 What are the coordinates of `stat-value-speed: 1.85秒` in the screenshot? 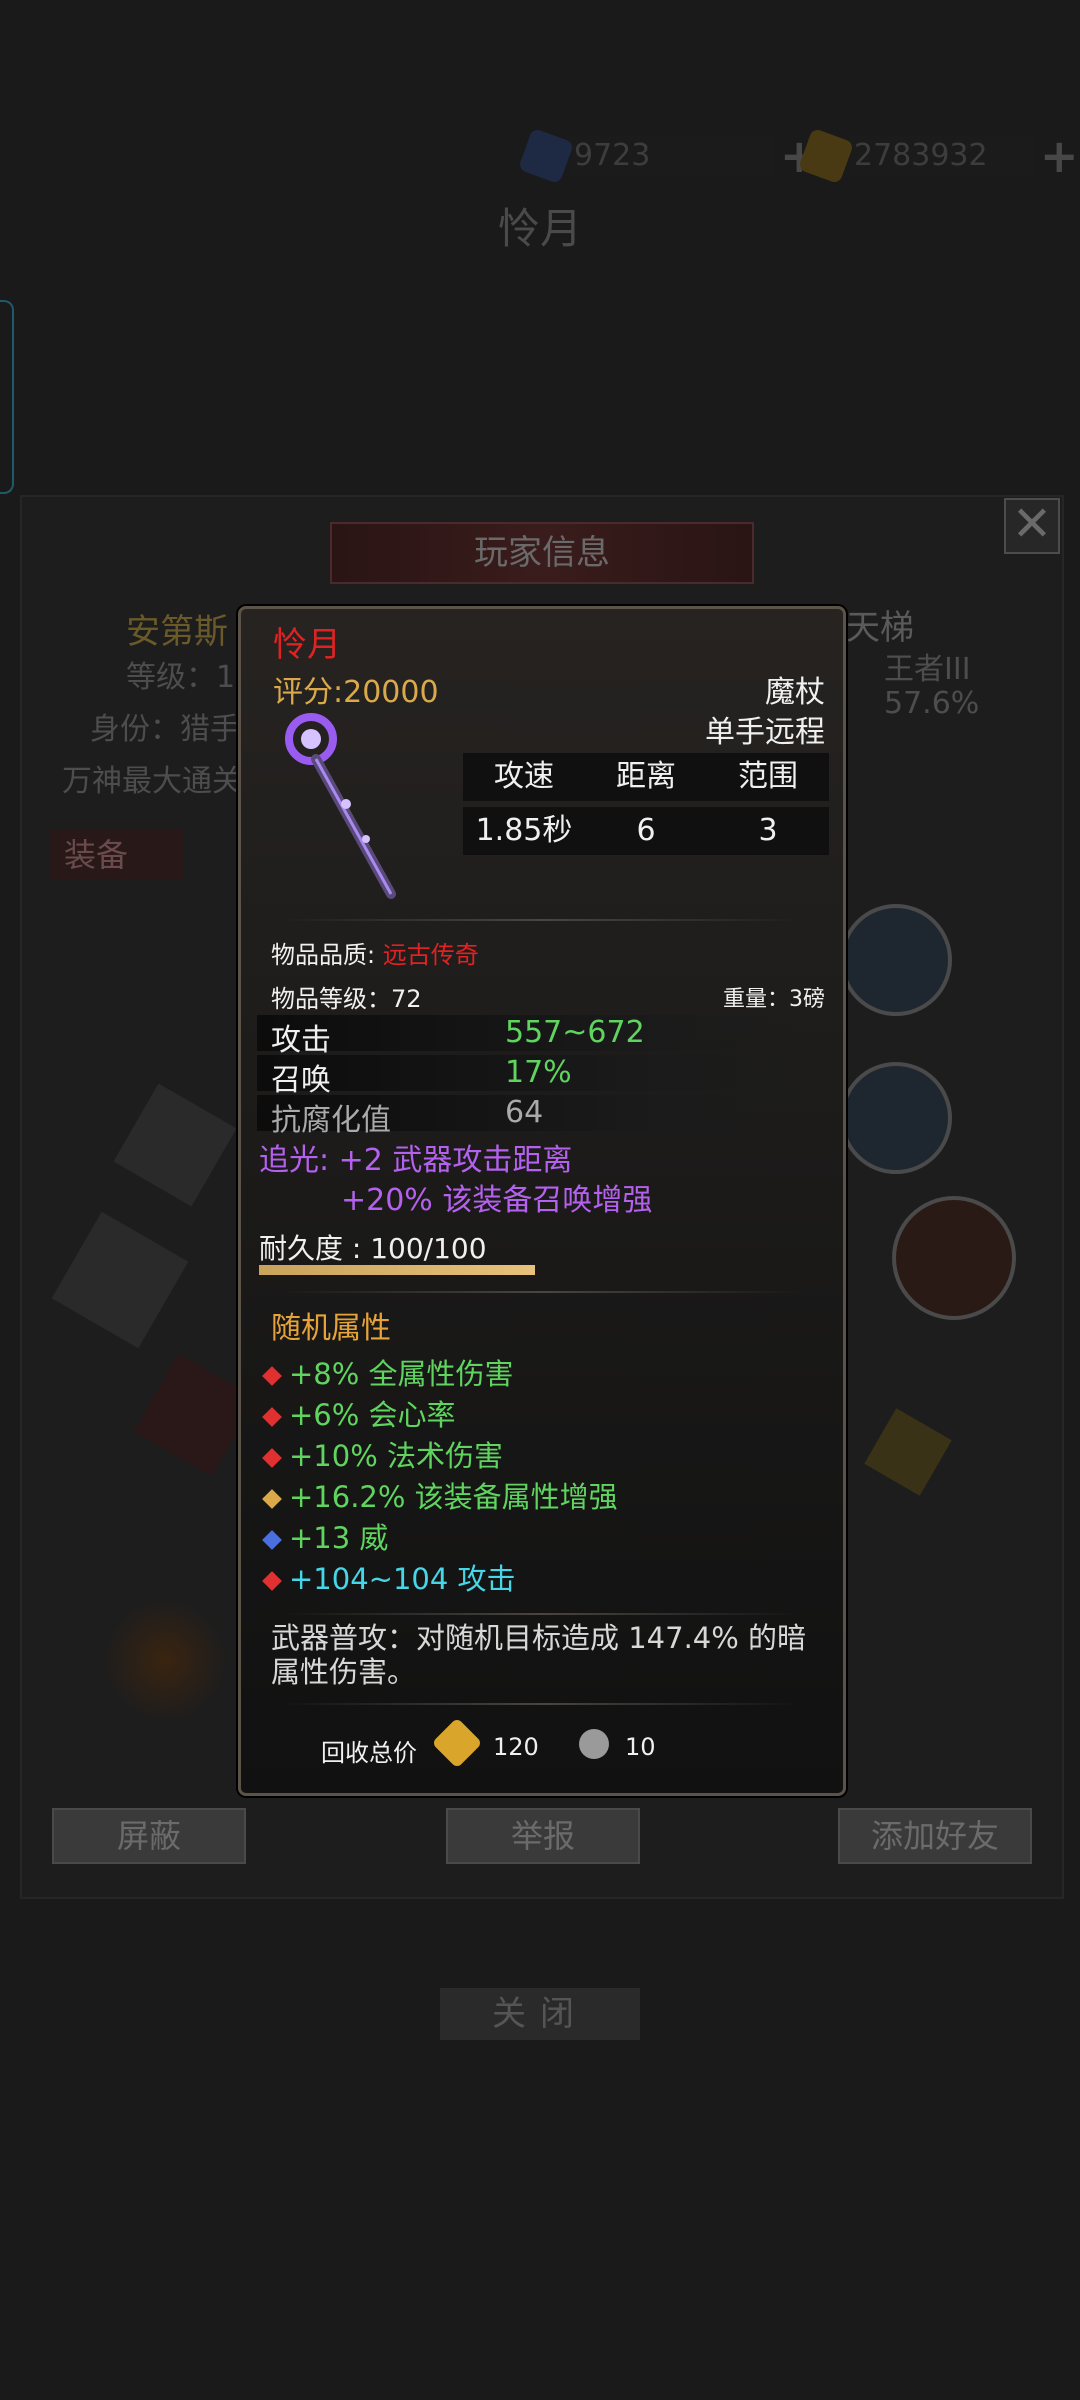 It's located at (524, 830).